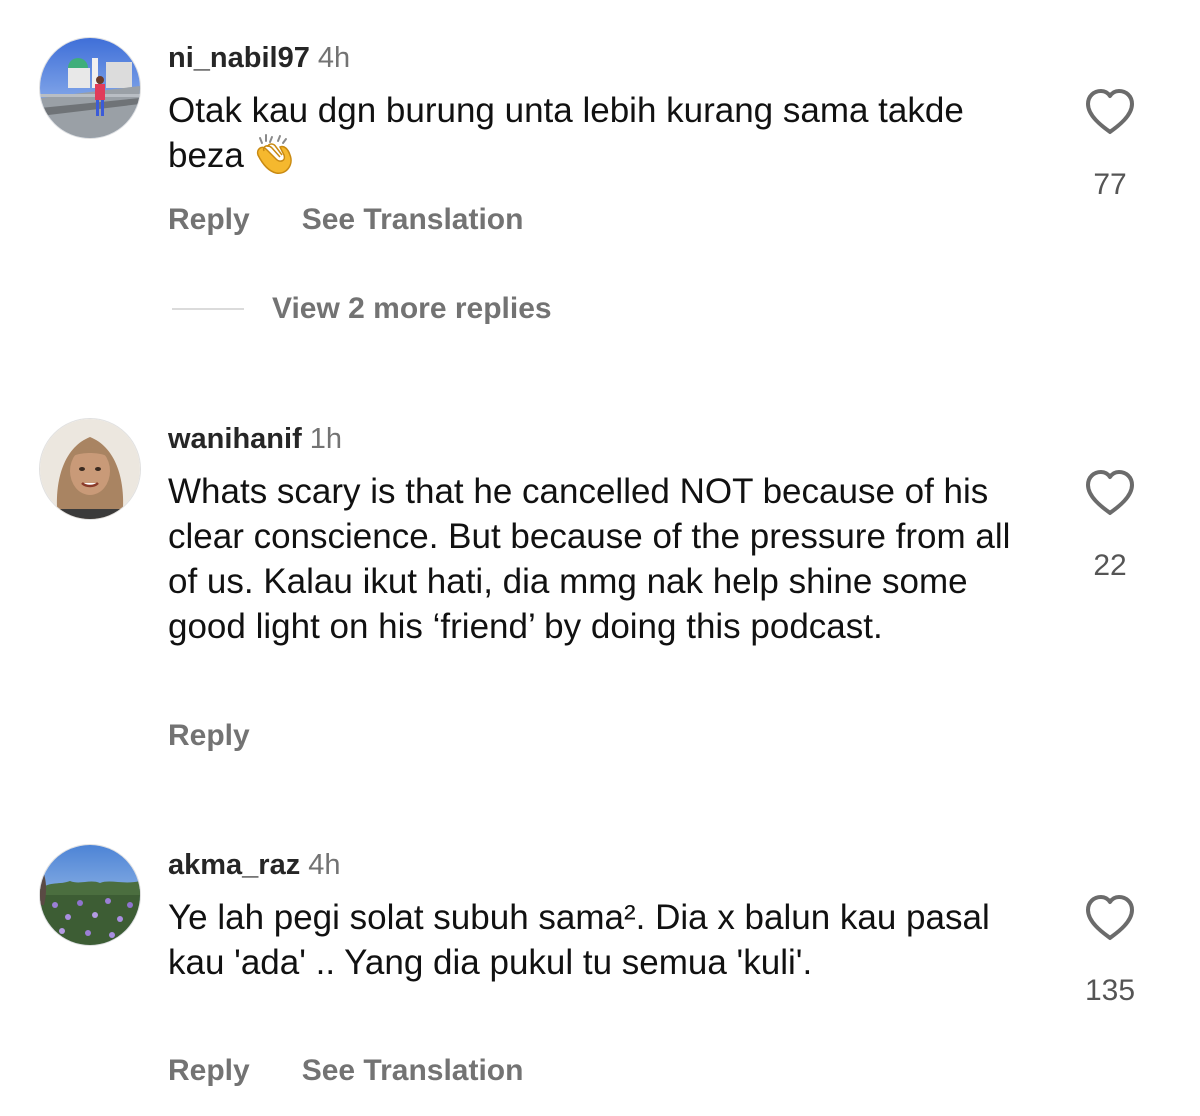 The width and height of the screenshot is (1200, 1116). I want to click on comment-header: akma_raz 4h, so click(254, 865).